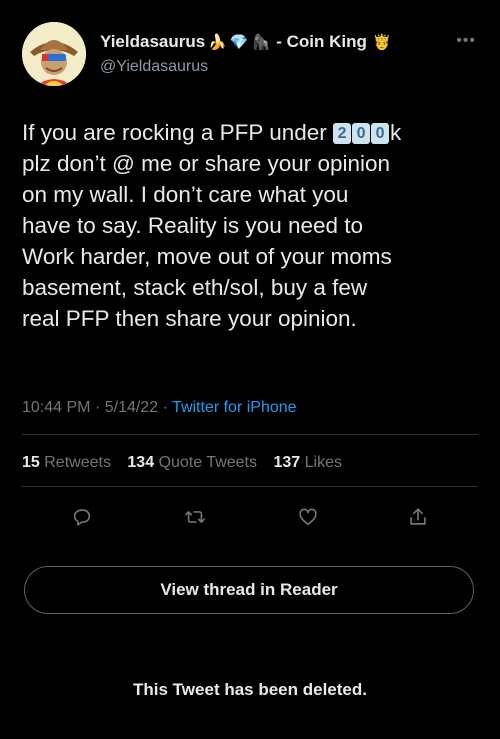 Image resolution: width=500 pixels, height=739 pixels. What do you see at coordinates (321, 41) in the screenshot?
I see `author-name-suffix: - Coin King` at bounding box center [321, 41].